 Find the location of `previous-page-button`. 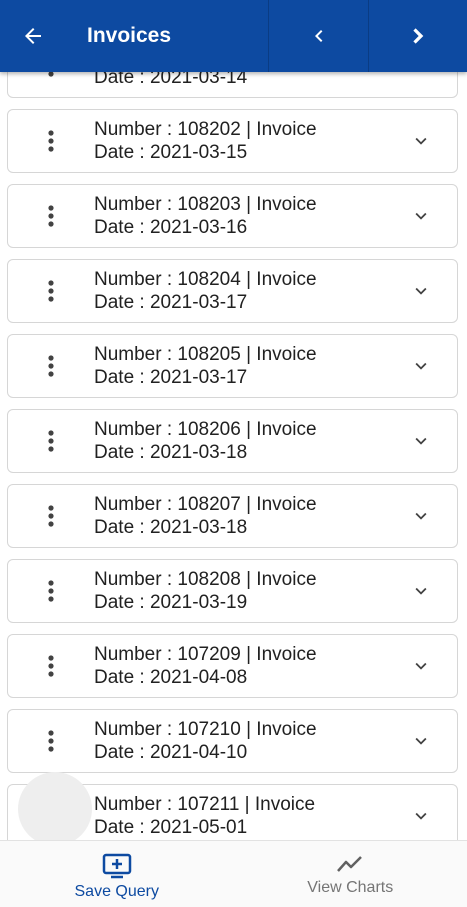

previous-page-button is located at coordinates (318, 36).